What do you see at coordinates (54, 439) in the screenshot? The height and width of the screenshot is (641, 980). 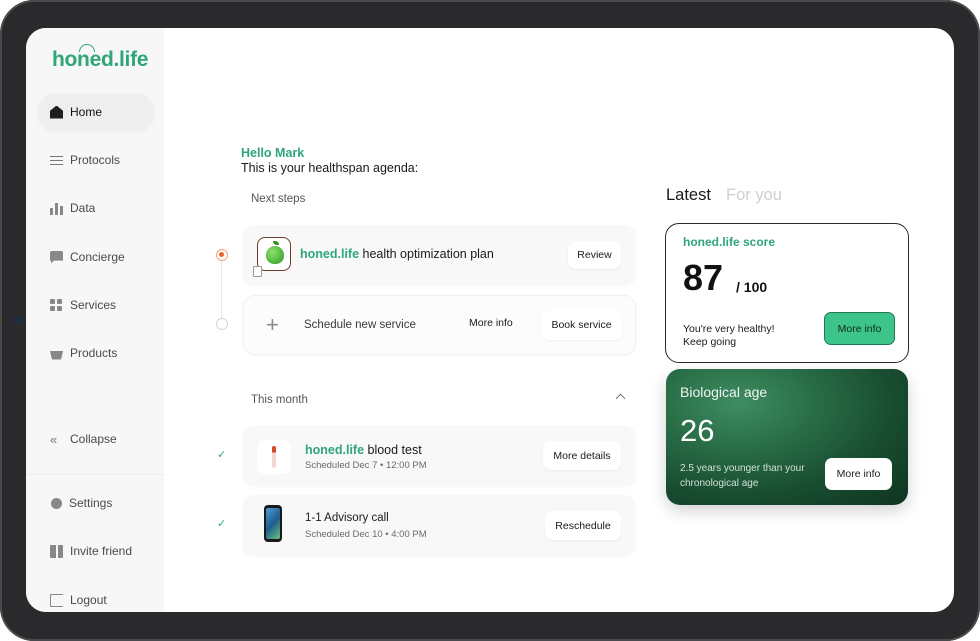 I see `double-chevron-left-icon: «` at bounding box center [54, 439].